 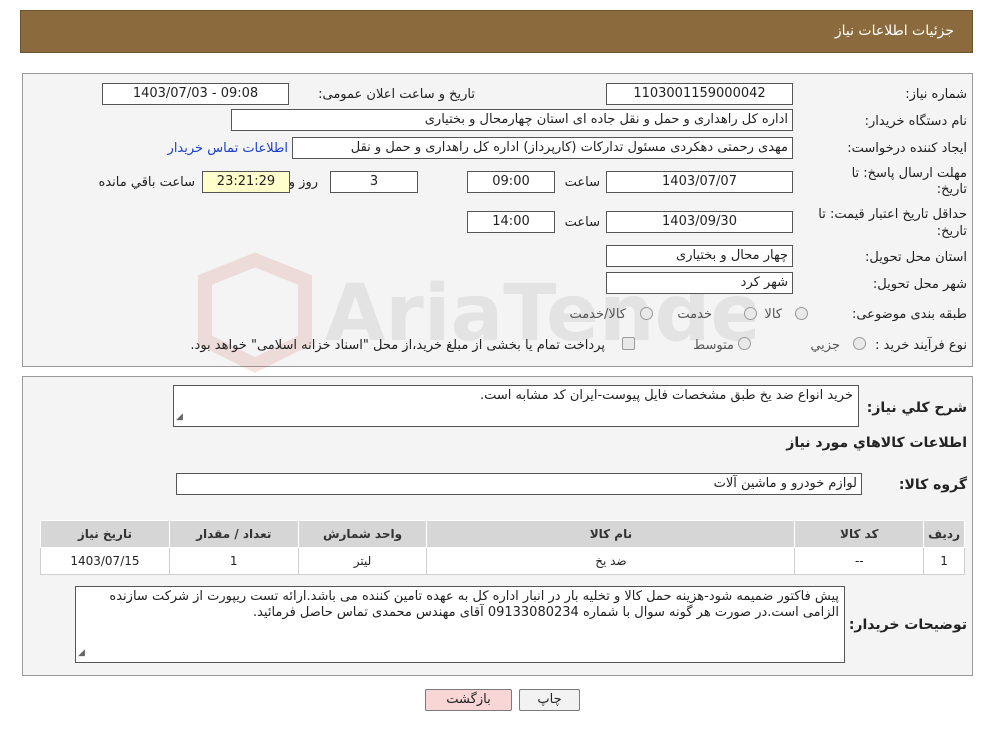 What do you see at coordinates (628, 343) in the screenshot?
I see `payment-checkbox` at bounding box center [628, 343].